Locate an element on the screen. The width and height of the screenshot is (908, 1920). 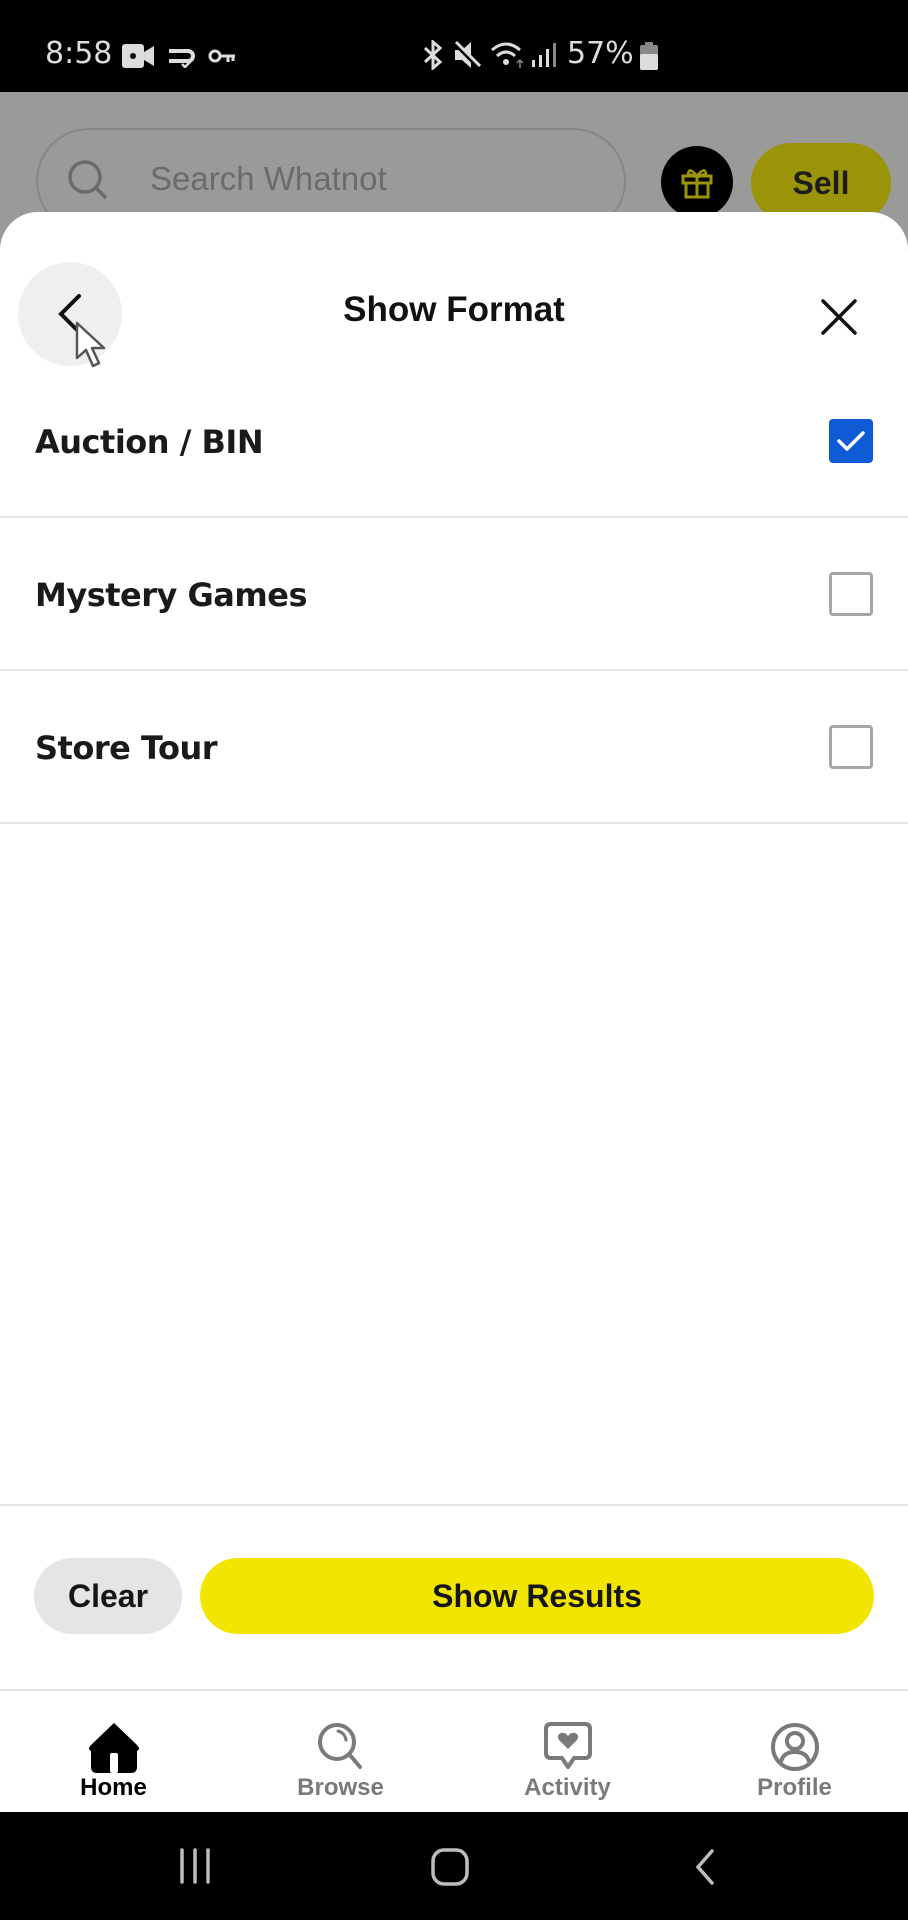
nav-label: Activity is located at coordinates (567, 1787).